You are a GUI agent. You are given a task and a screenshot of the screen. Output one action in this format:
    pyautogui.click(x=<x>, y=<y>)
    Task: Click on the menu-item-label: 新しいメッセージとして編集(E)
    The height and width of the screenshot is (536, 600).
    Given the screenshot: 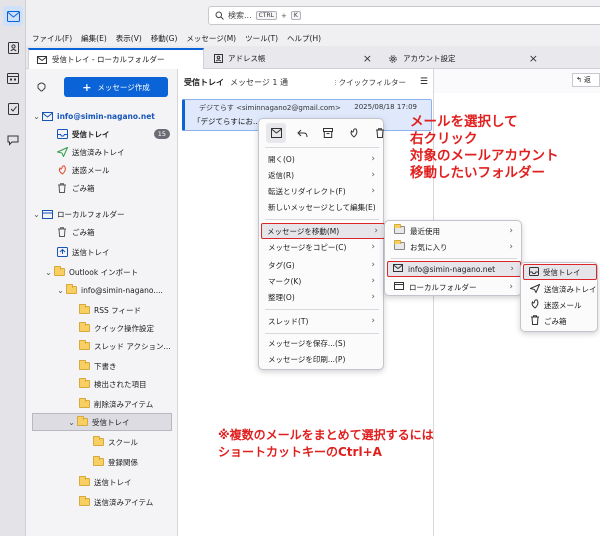 What is the action you would take?
    pyautogui.click(x=322, y=207)
    